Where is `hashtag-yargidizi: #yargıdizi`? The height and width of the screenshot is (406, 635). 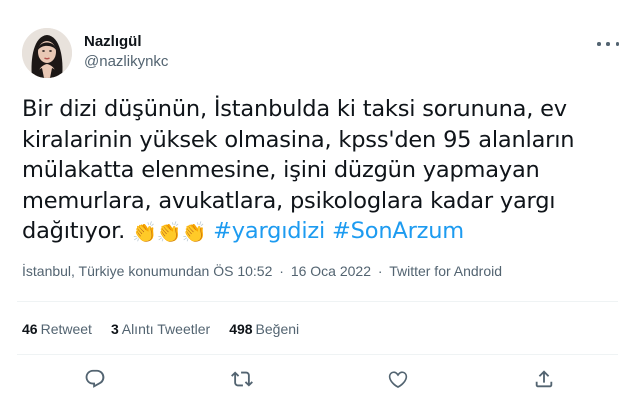
hashtag-yargidizi: #yargıdizi is located at coordinates (269, 231).